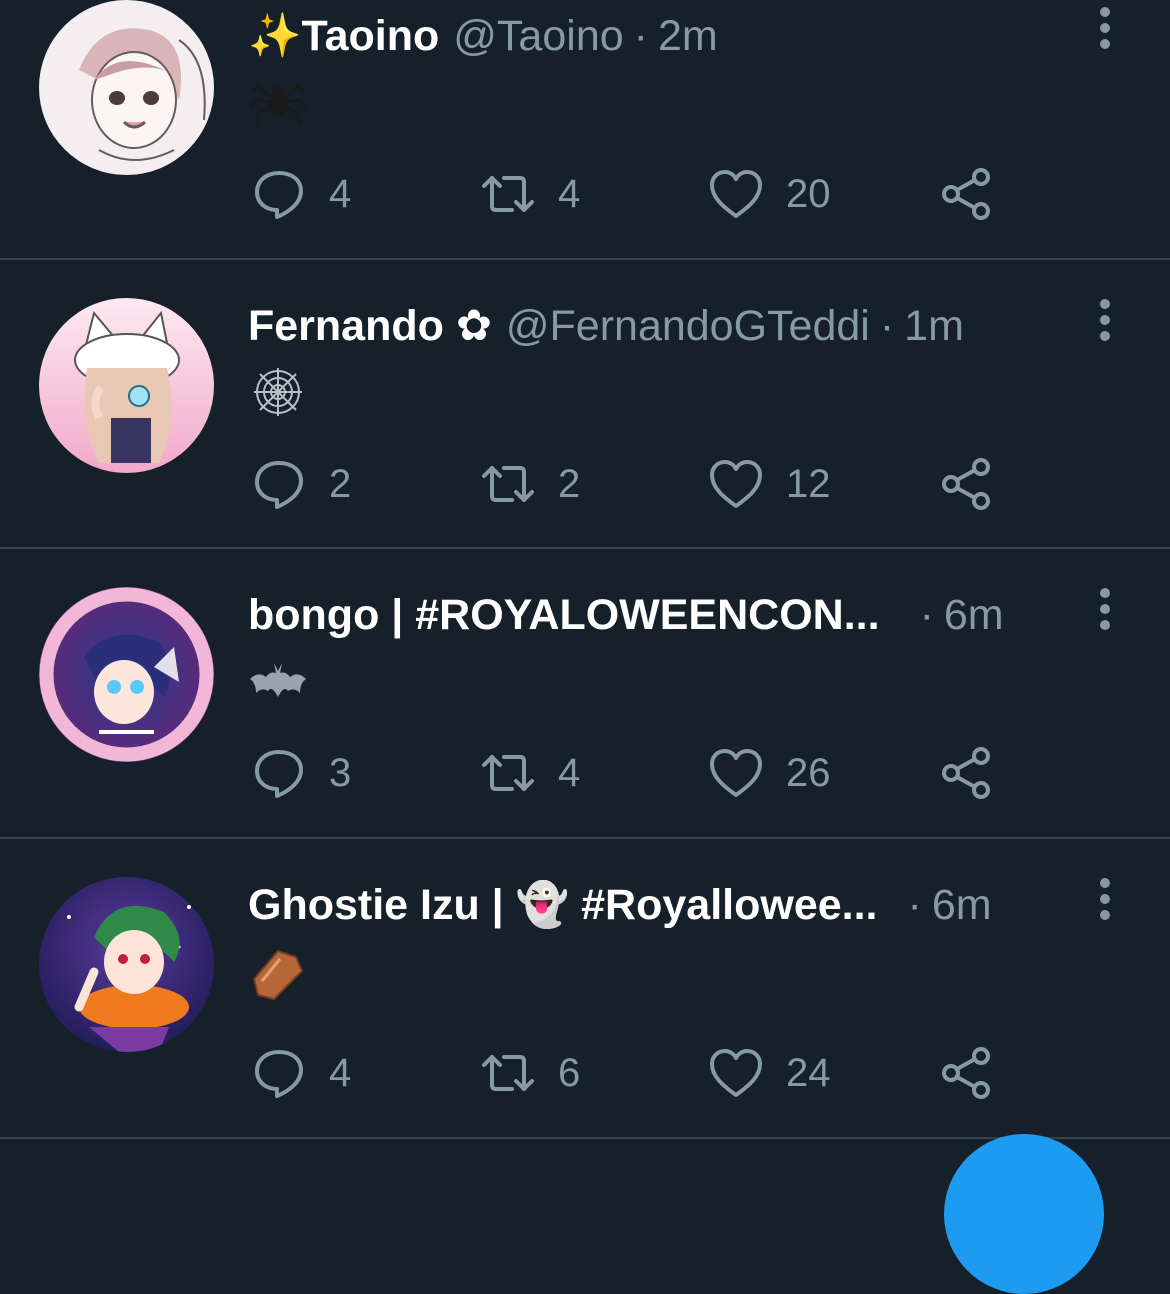  I want to click on like-count: 12, so click(808, 483).